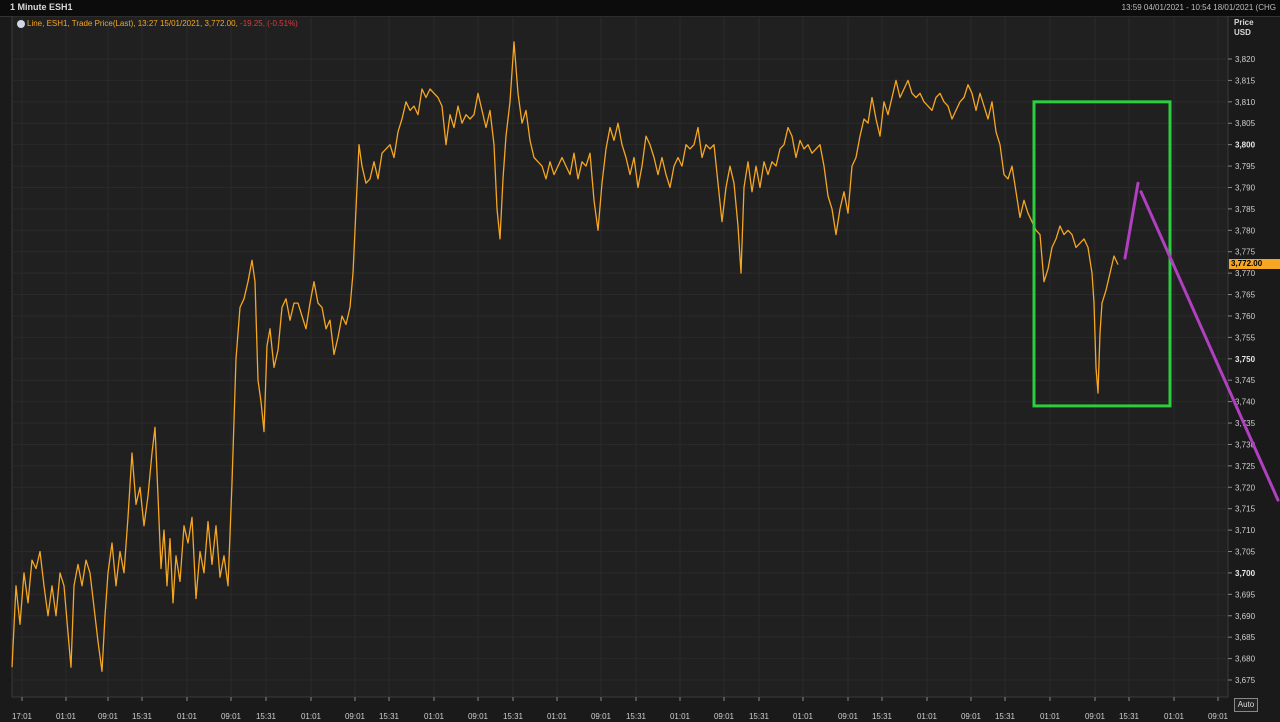 This screenshot has width=1280, height=722. I want to click on series-settings-icon, so click(21, 23).